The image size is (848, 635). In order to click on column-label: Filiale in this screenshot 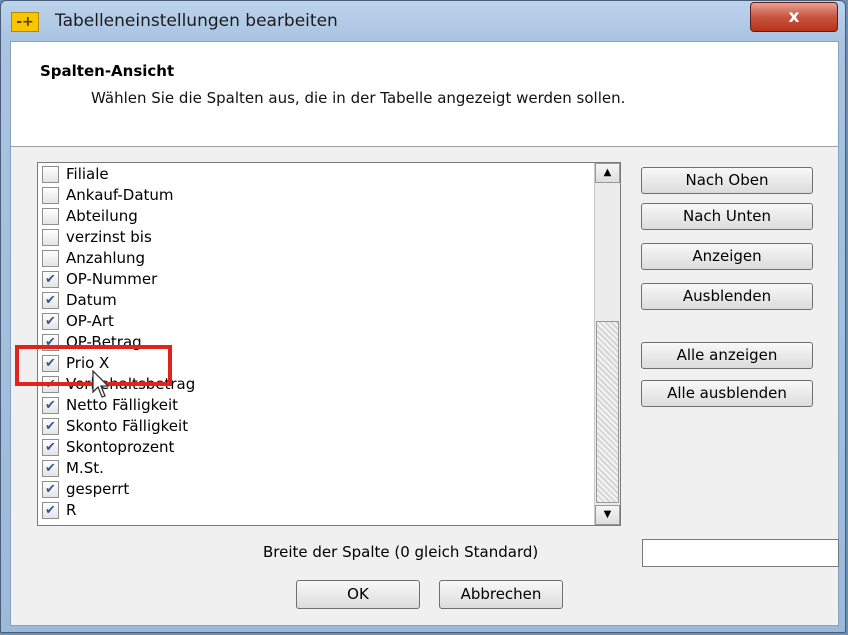, I will do `click(87, 174)`.